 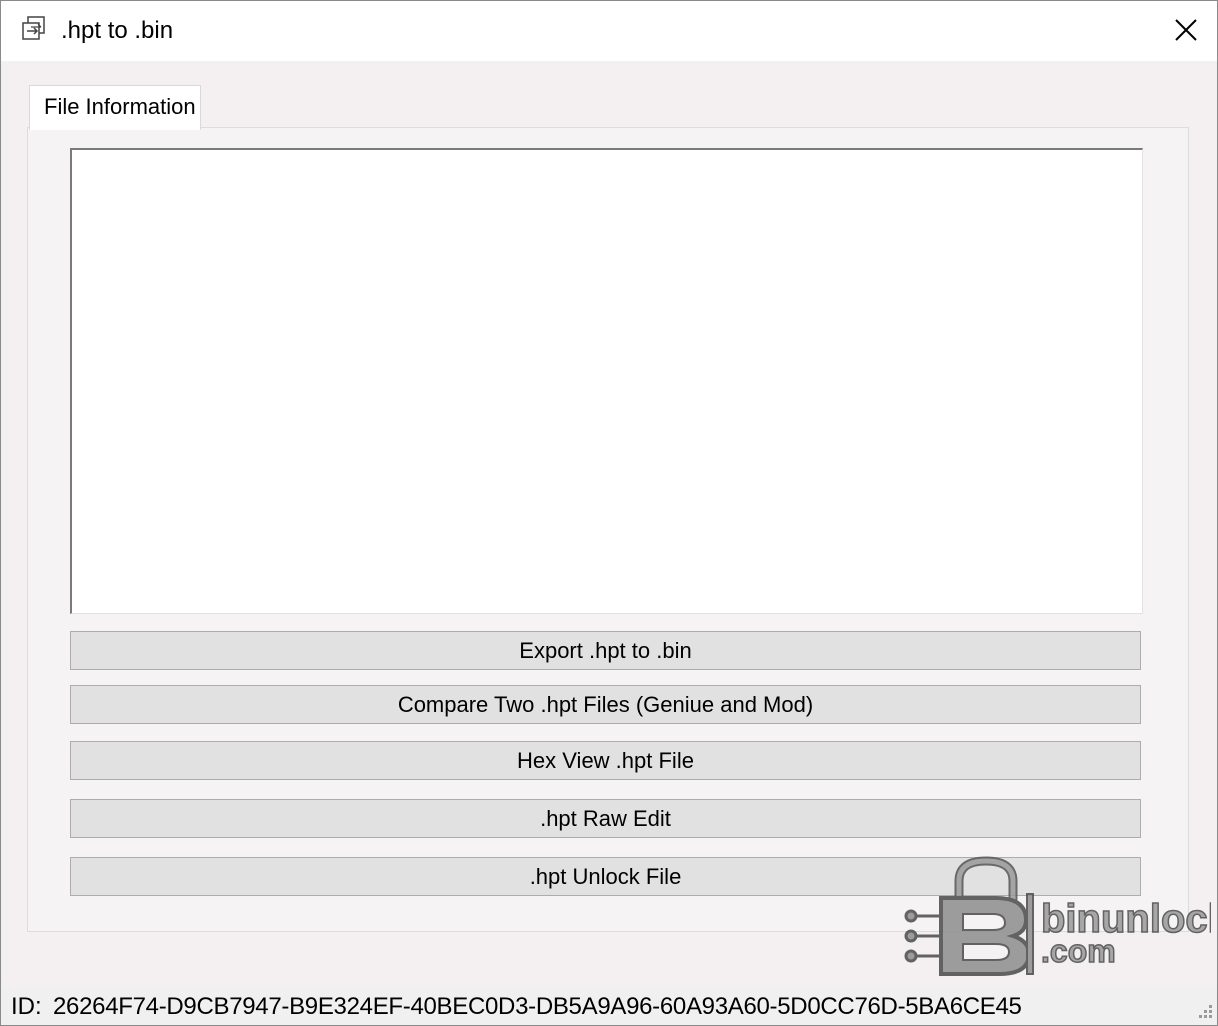 What do you see at coordinates (605, 704) in the screenshot?
I see `compare-button: Compare Two .hpt Files (Geniue and Mod)` at bounding box center [605, 704].